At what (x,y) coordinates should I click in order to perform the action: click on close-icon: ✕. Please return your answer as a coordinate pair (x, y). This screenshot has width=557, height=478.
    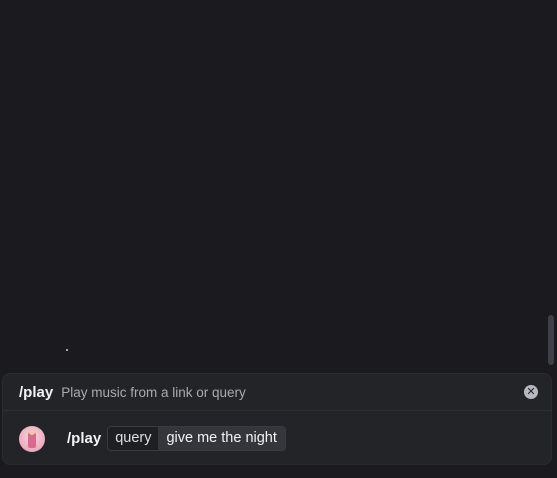
    Looking at the image, I should click on (531, 392).